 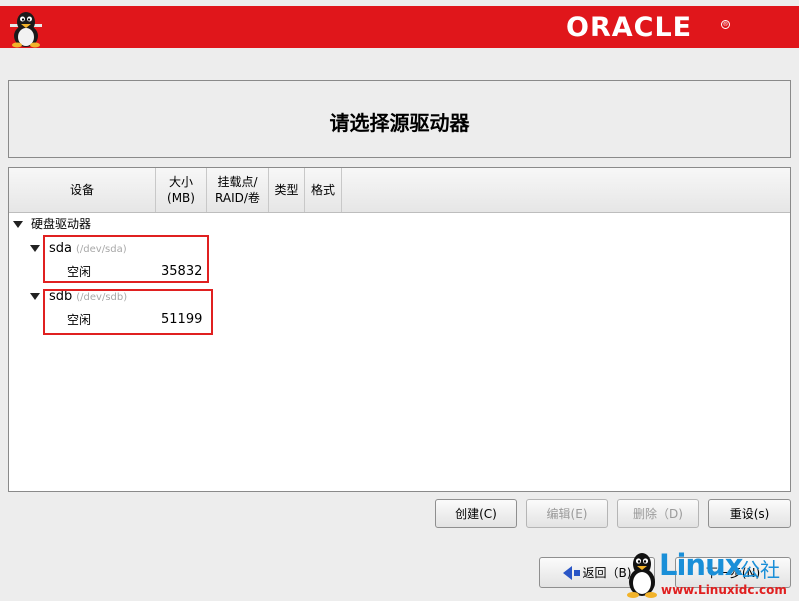 What do you see at coordinates (238, 190) in the screenshot?
I see `column-mount: 挂载点/ RAID/卷` at bounding box center [238, 190].